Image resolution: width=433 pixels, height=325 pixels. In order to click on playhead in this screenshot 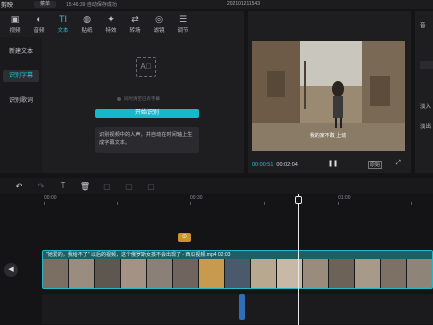, I will do `click(298, 259)`.